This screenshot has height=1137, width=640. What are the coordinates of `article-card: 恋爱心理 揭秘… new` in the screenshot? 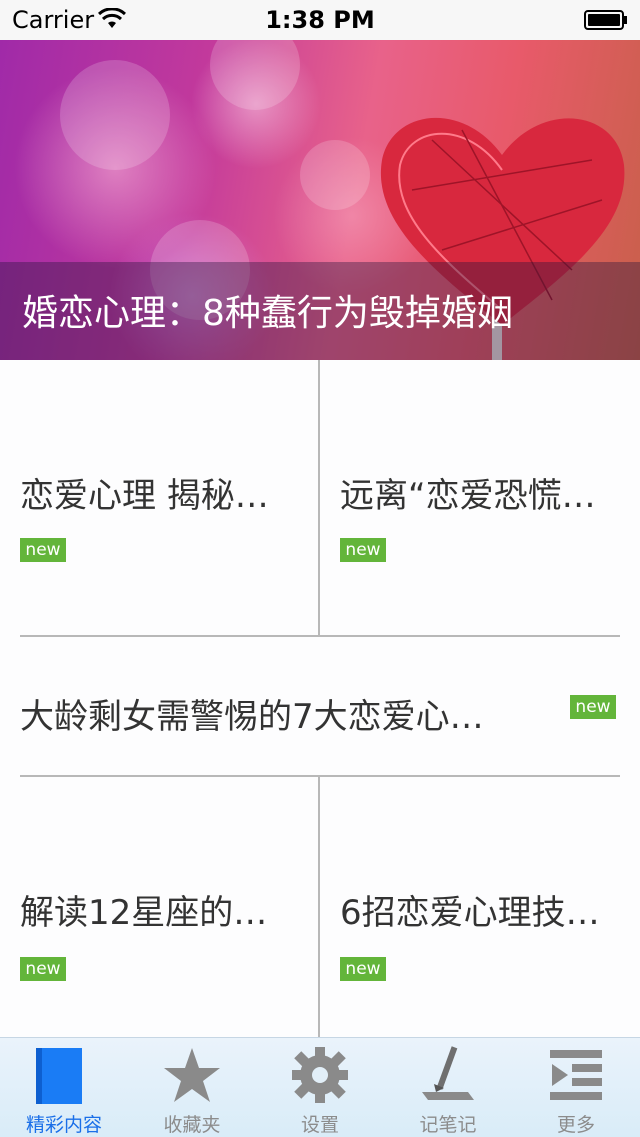 It's located at (159, 498).